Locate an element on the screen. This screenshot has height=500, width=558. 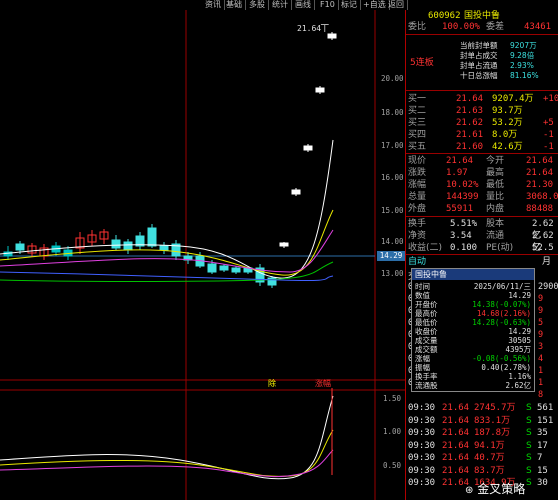
weibi-row: 委比 100.00% 委差 43461 is located at coordinates (482, 27).